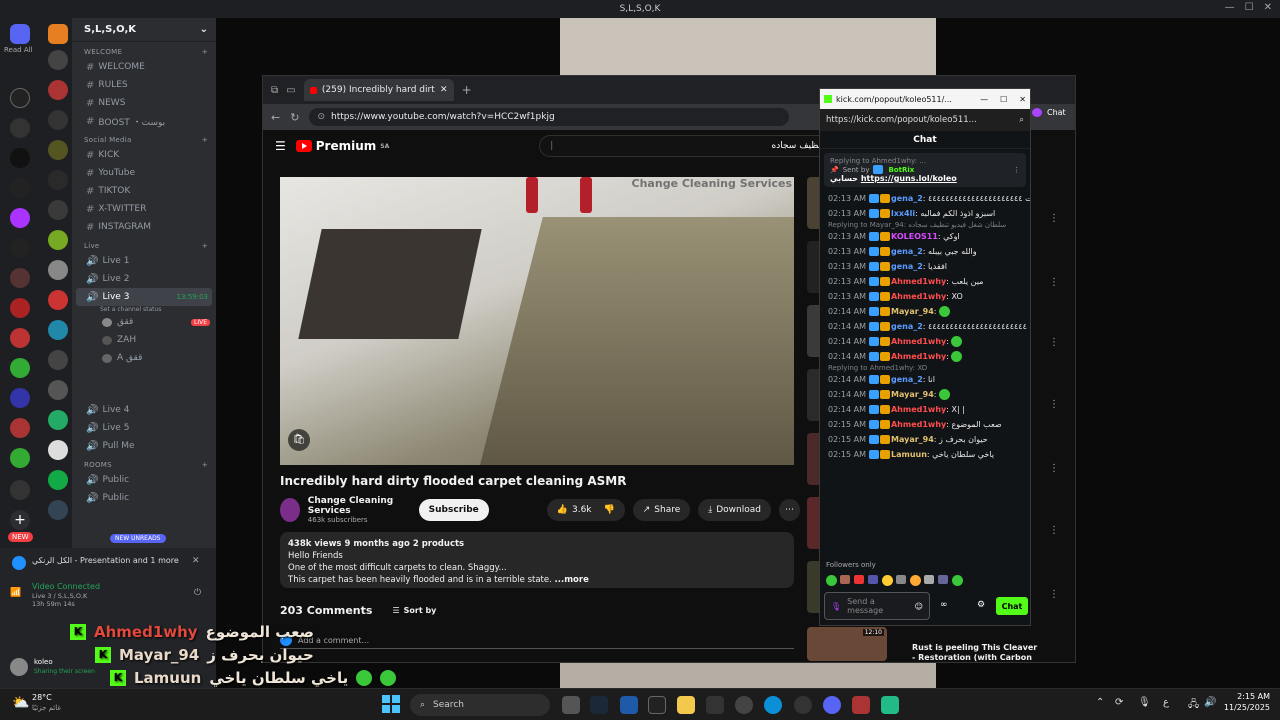 The width and height of the screenshot is (1280, 720). What do you see at coordinates (925, 213) in the screenshot?
I see `chat-message: 02:13 AM lxx4li: اسبزو اذوذ الكم فمالبه` at bounding box center [925, 213].